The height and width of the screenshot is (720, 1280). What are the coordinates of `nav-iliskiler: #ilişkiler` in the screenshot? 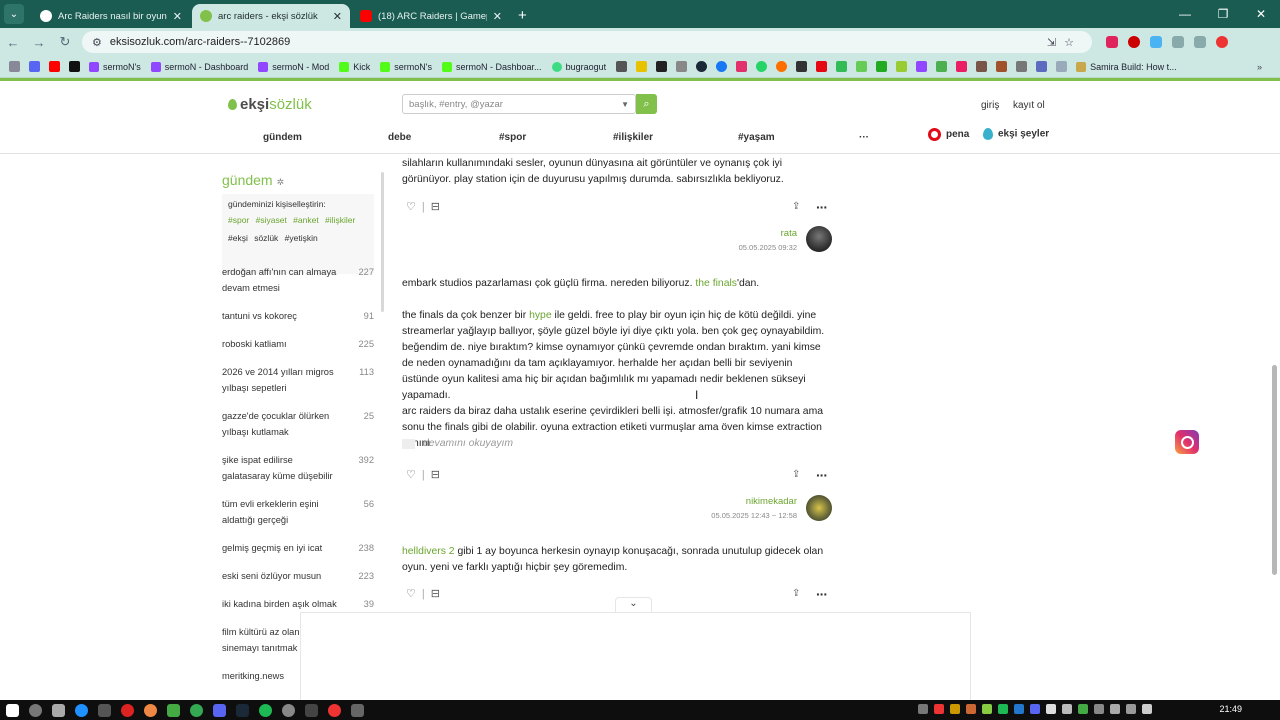 It's located at (633, 137).